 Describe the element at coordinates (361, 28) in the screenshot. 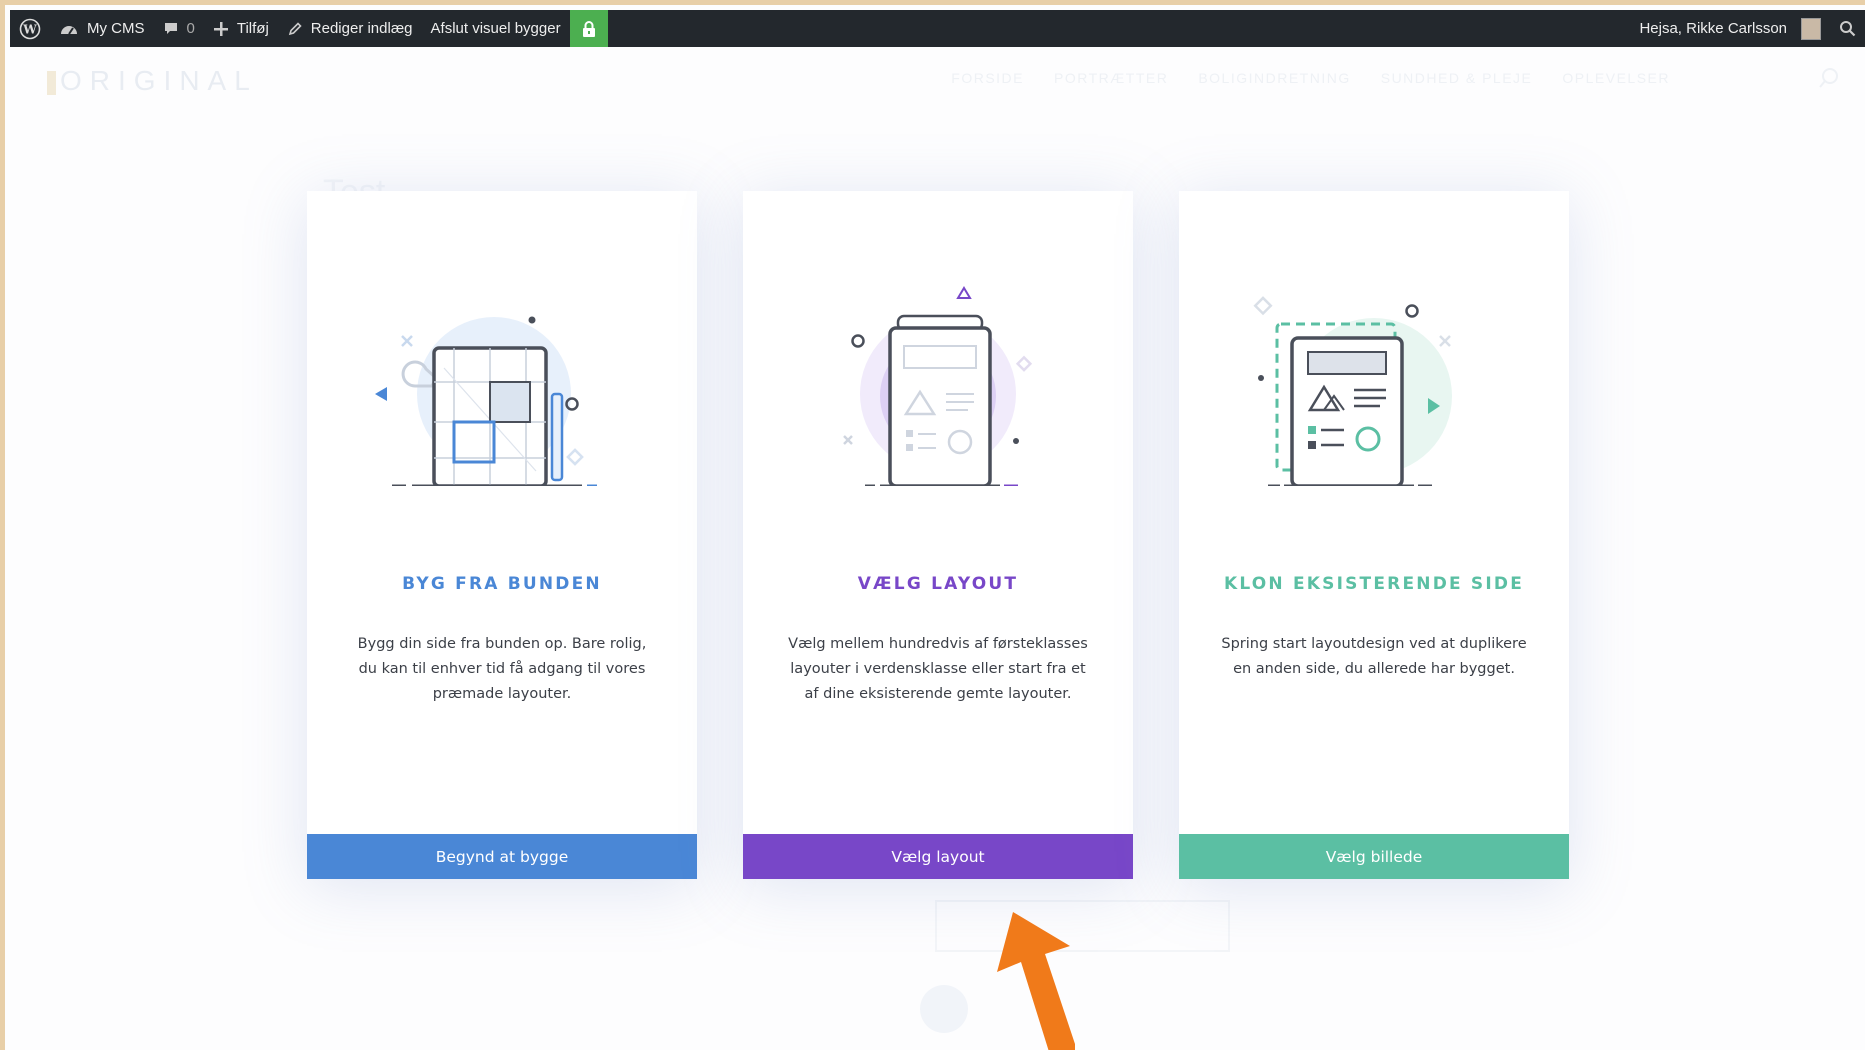

I see `edit-post-label: Rediger indlæg` at that location.